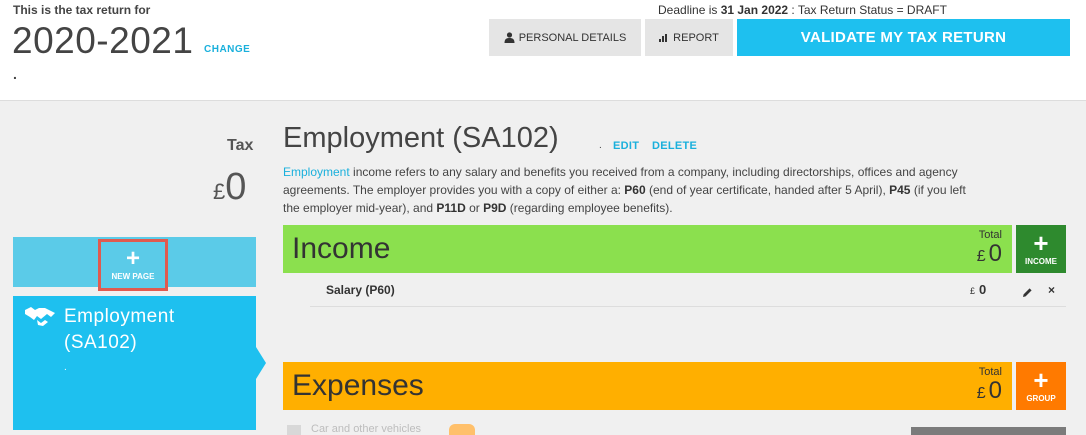 This screenshot has height=435, width=1086. I want to click on list-item: Car and other vehicles, so click(593, 429).